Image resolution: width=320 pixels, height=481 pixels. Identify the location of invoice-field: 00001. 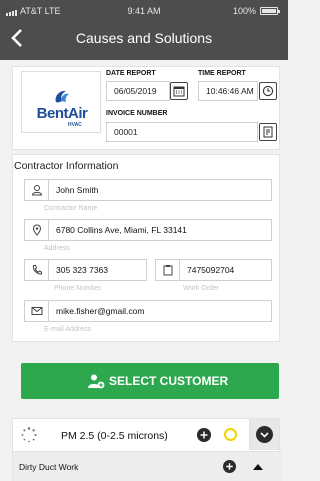
(182, 132).